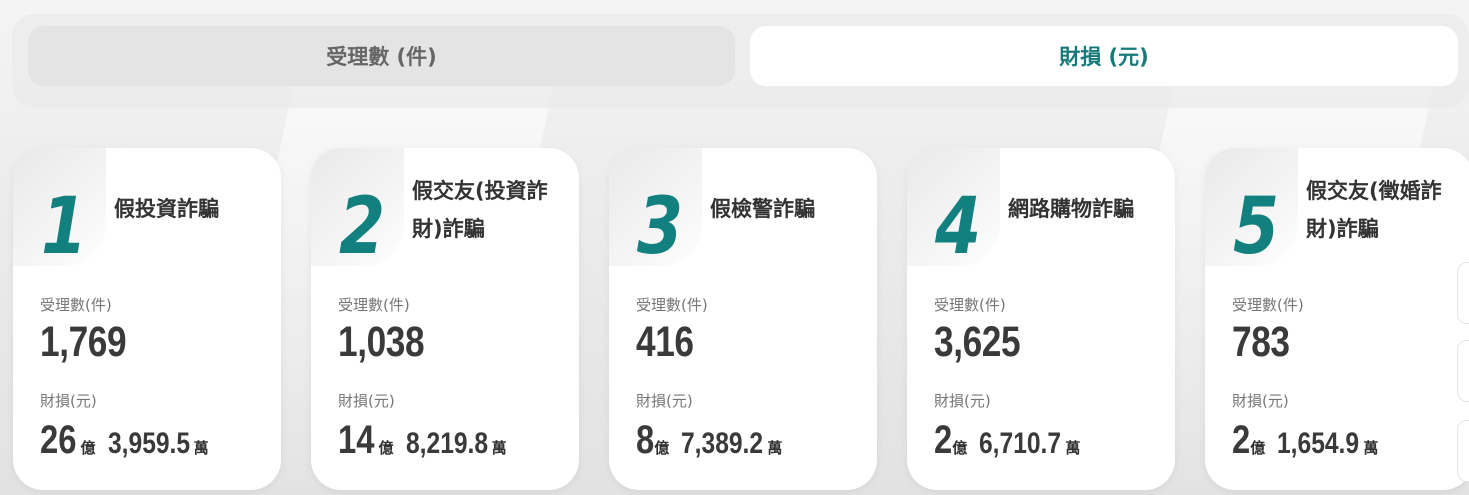 The width and height of the screenshot is (1469, 495). Describe the element at coordinates (148, 443) in the screenshot. I see `loss-wan-value: 3,959.5` at that location.